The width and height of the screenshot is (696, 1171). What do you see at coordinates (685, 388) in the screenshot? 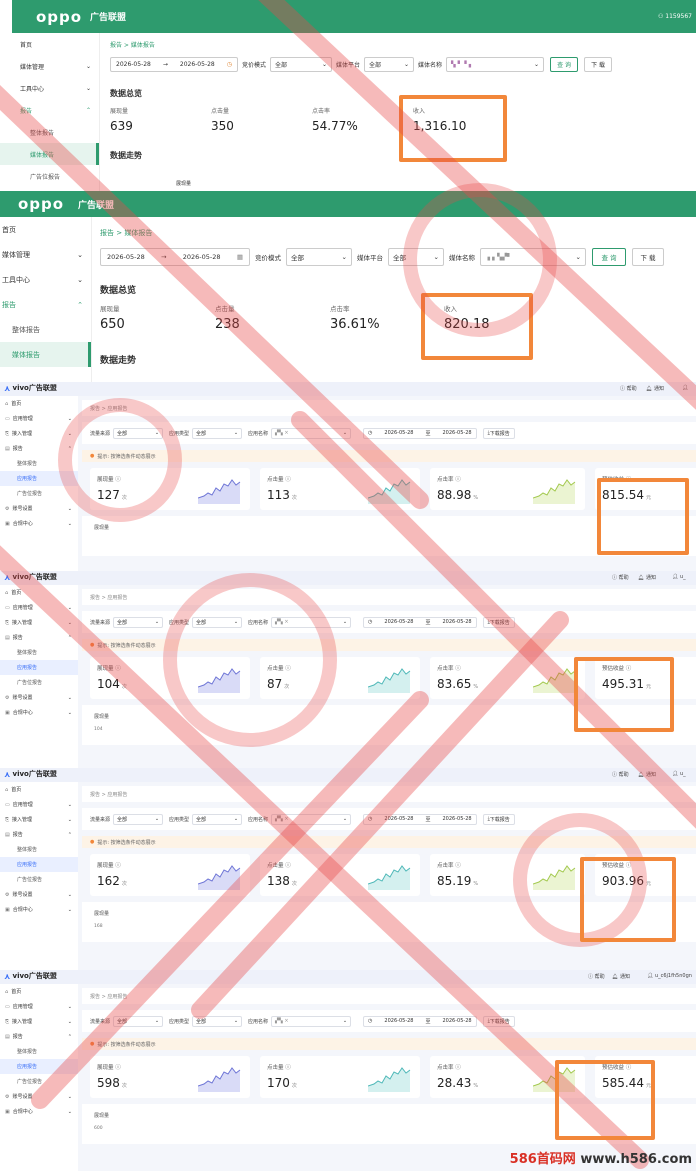
I see `user-account: 👤︎` at bounding box center [685, 388].